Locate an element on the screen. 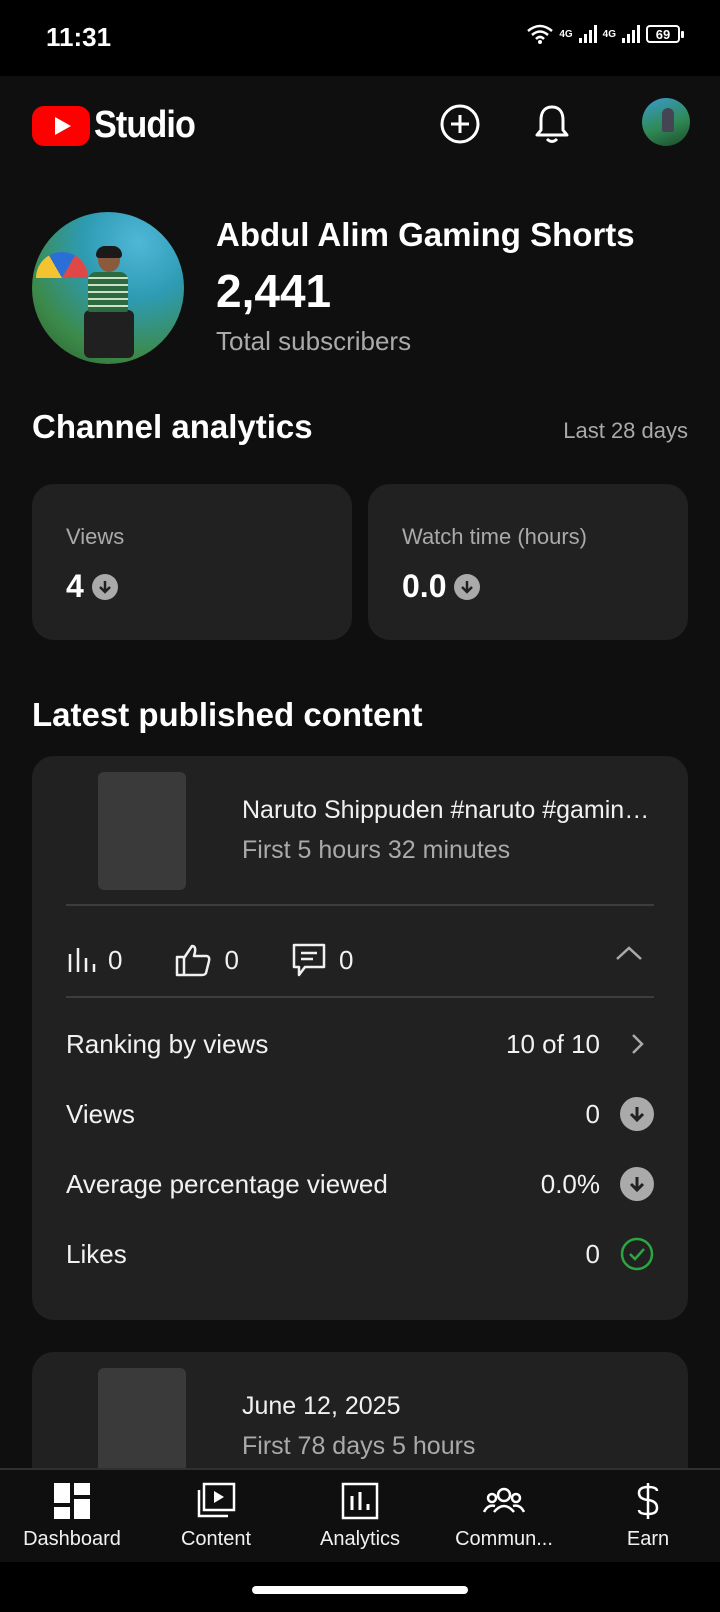  youtube-logo-icon is located at coordinates (61, 125).